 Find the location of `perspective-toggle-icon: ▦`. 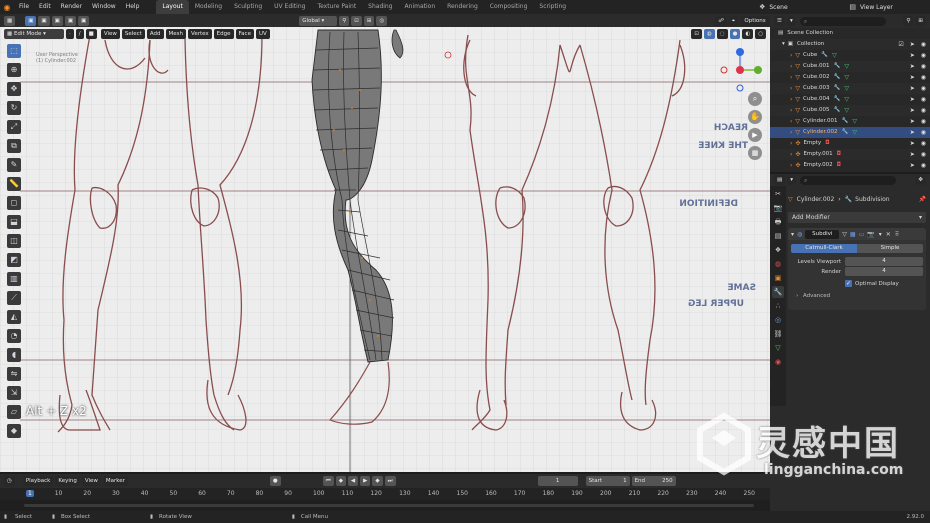

perspective-toggle-icon: ▦ is located at coordinates (755, 153).